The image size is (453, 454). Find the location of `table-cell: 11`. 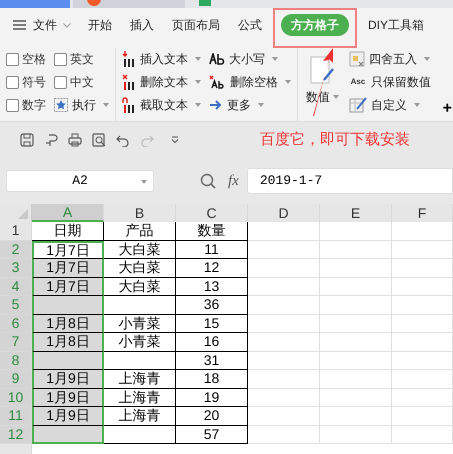

table-cell: 11 is located at coordinates (212, 249).